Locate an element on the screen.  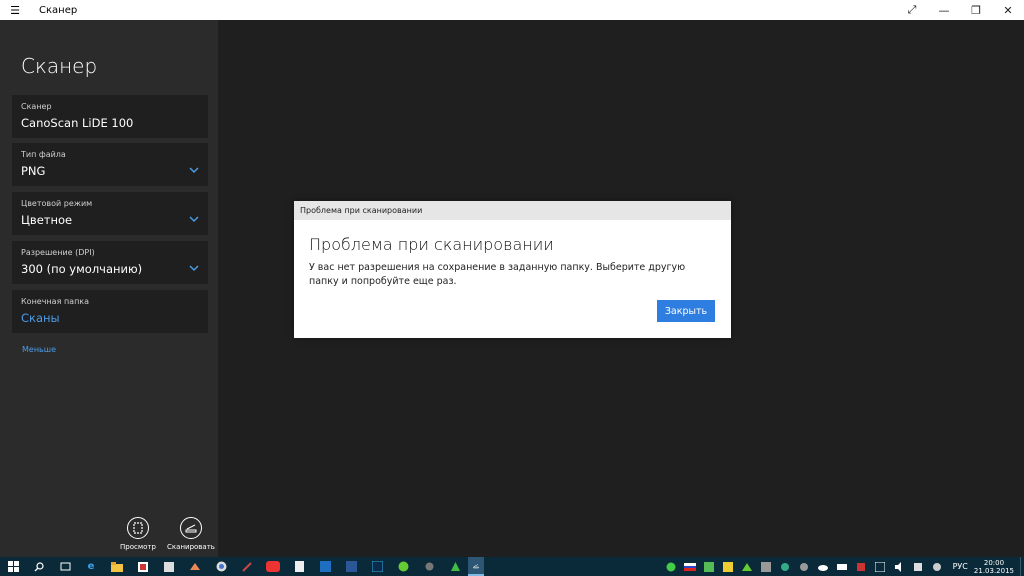
minimize-button: — is located at coordinates (944, 10).